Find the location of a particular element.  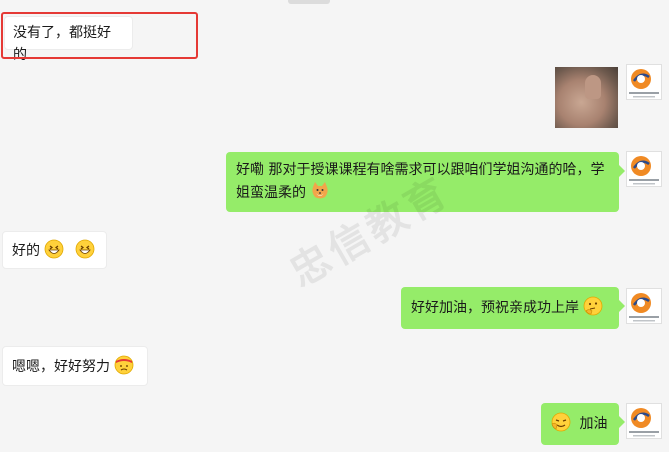

headband-face-icon is located at coordinates (124, 365).